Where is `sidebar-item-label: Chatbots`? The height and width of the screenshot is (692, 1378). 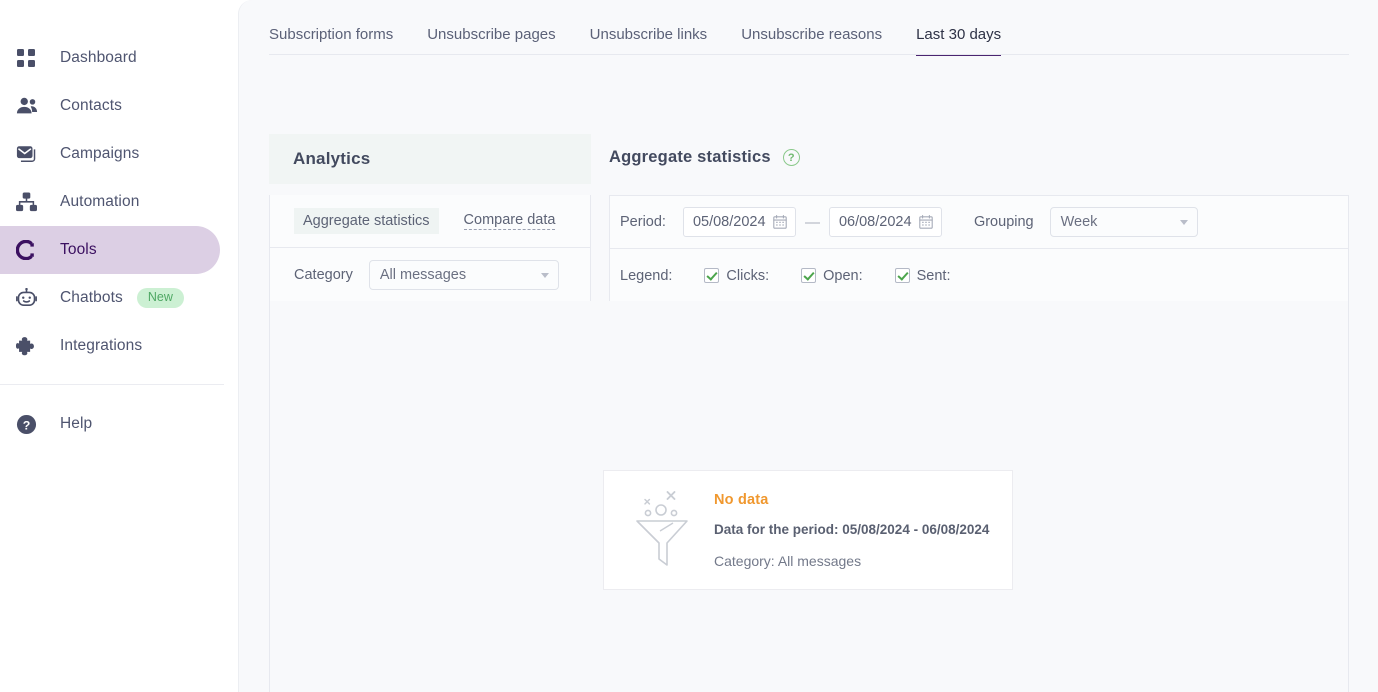
sidebar-item-label: Chatbots is located at coordinates (91, 297).